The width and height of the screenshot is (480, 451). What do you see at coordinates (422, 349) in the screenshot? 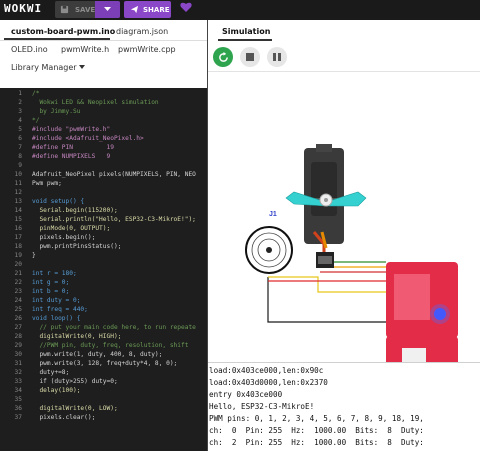
I see `esp32-second-board` at bounding box center [422, 349].